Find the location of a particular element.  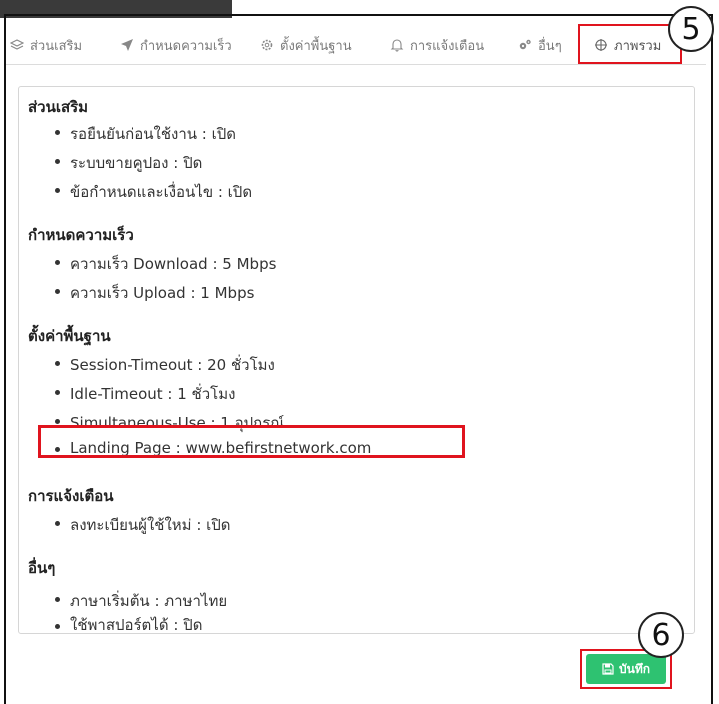

list-item: ความเร็ว Upload : 1 Mbps is located at coordinates (162, 293).